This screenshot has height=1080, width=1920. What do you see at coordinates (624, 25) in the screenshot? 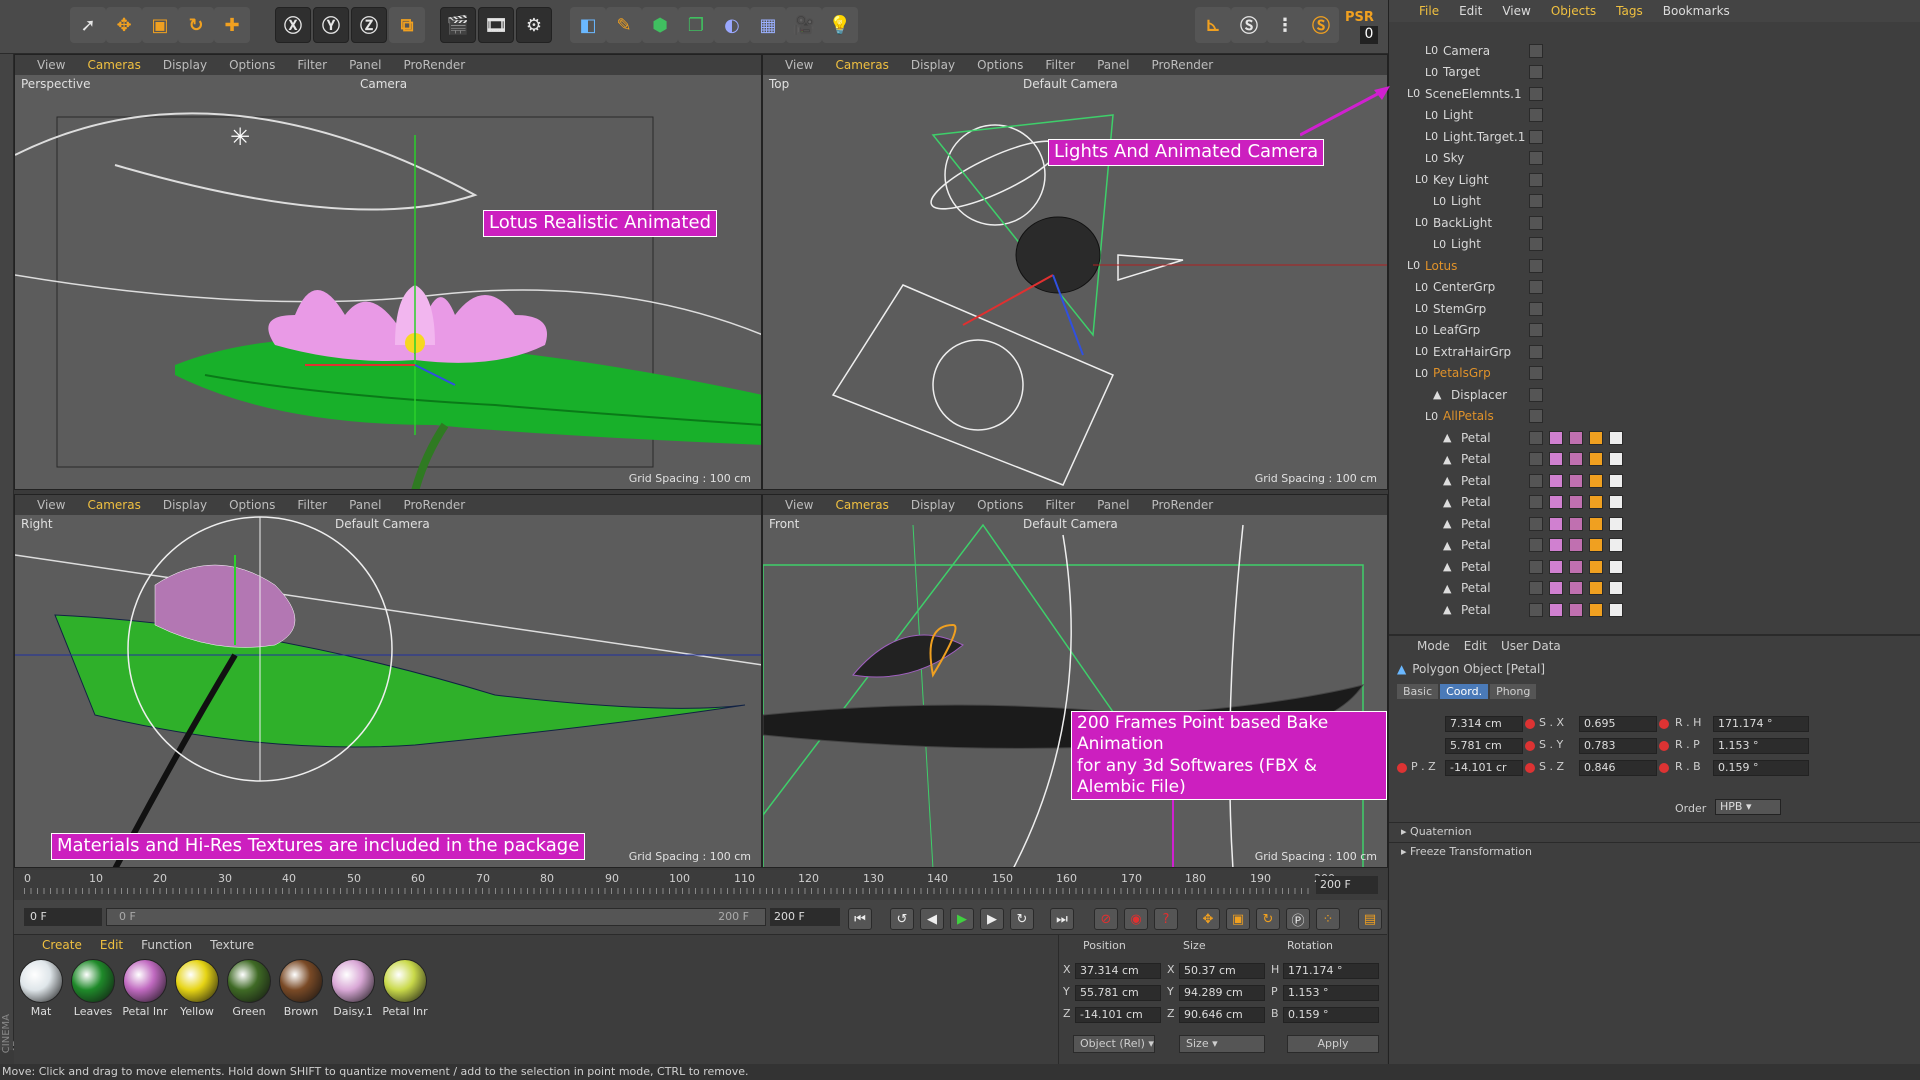
I see `pen-spline-icon: ✎` at bounding box center [624, 25].